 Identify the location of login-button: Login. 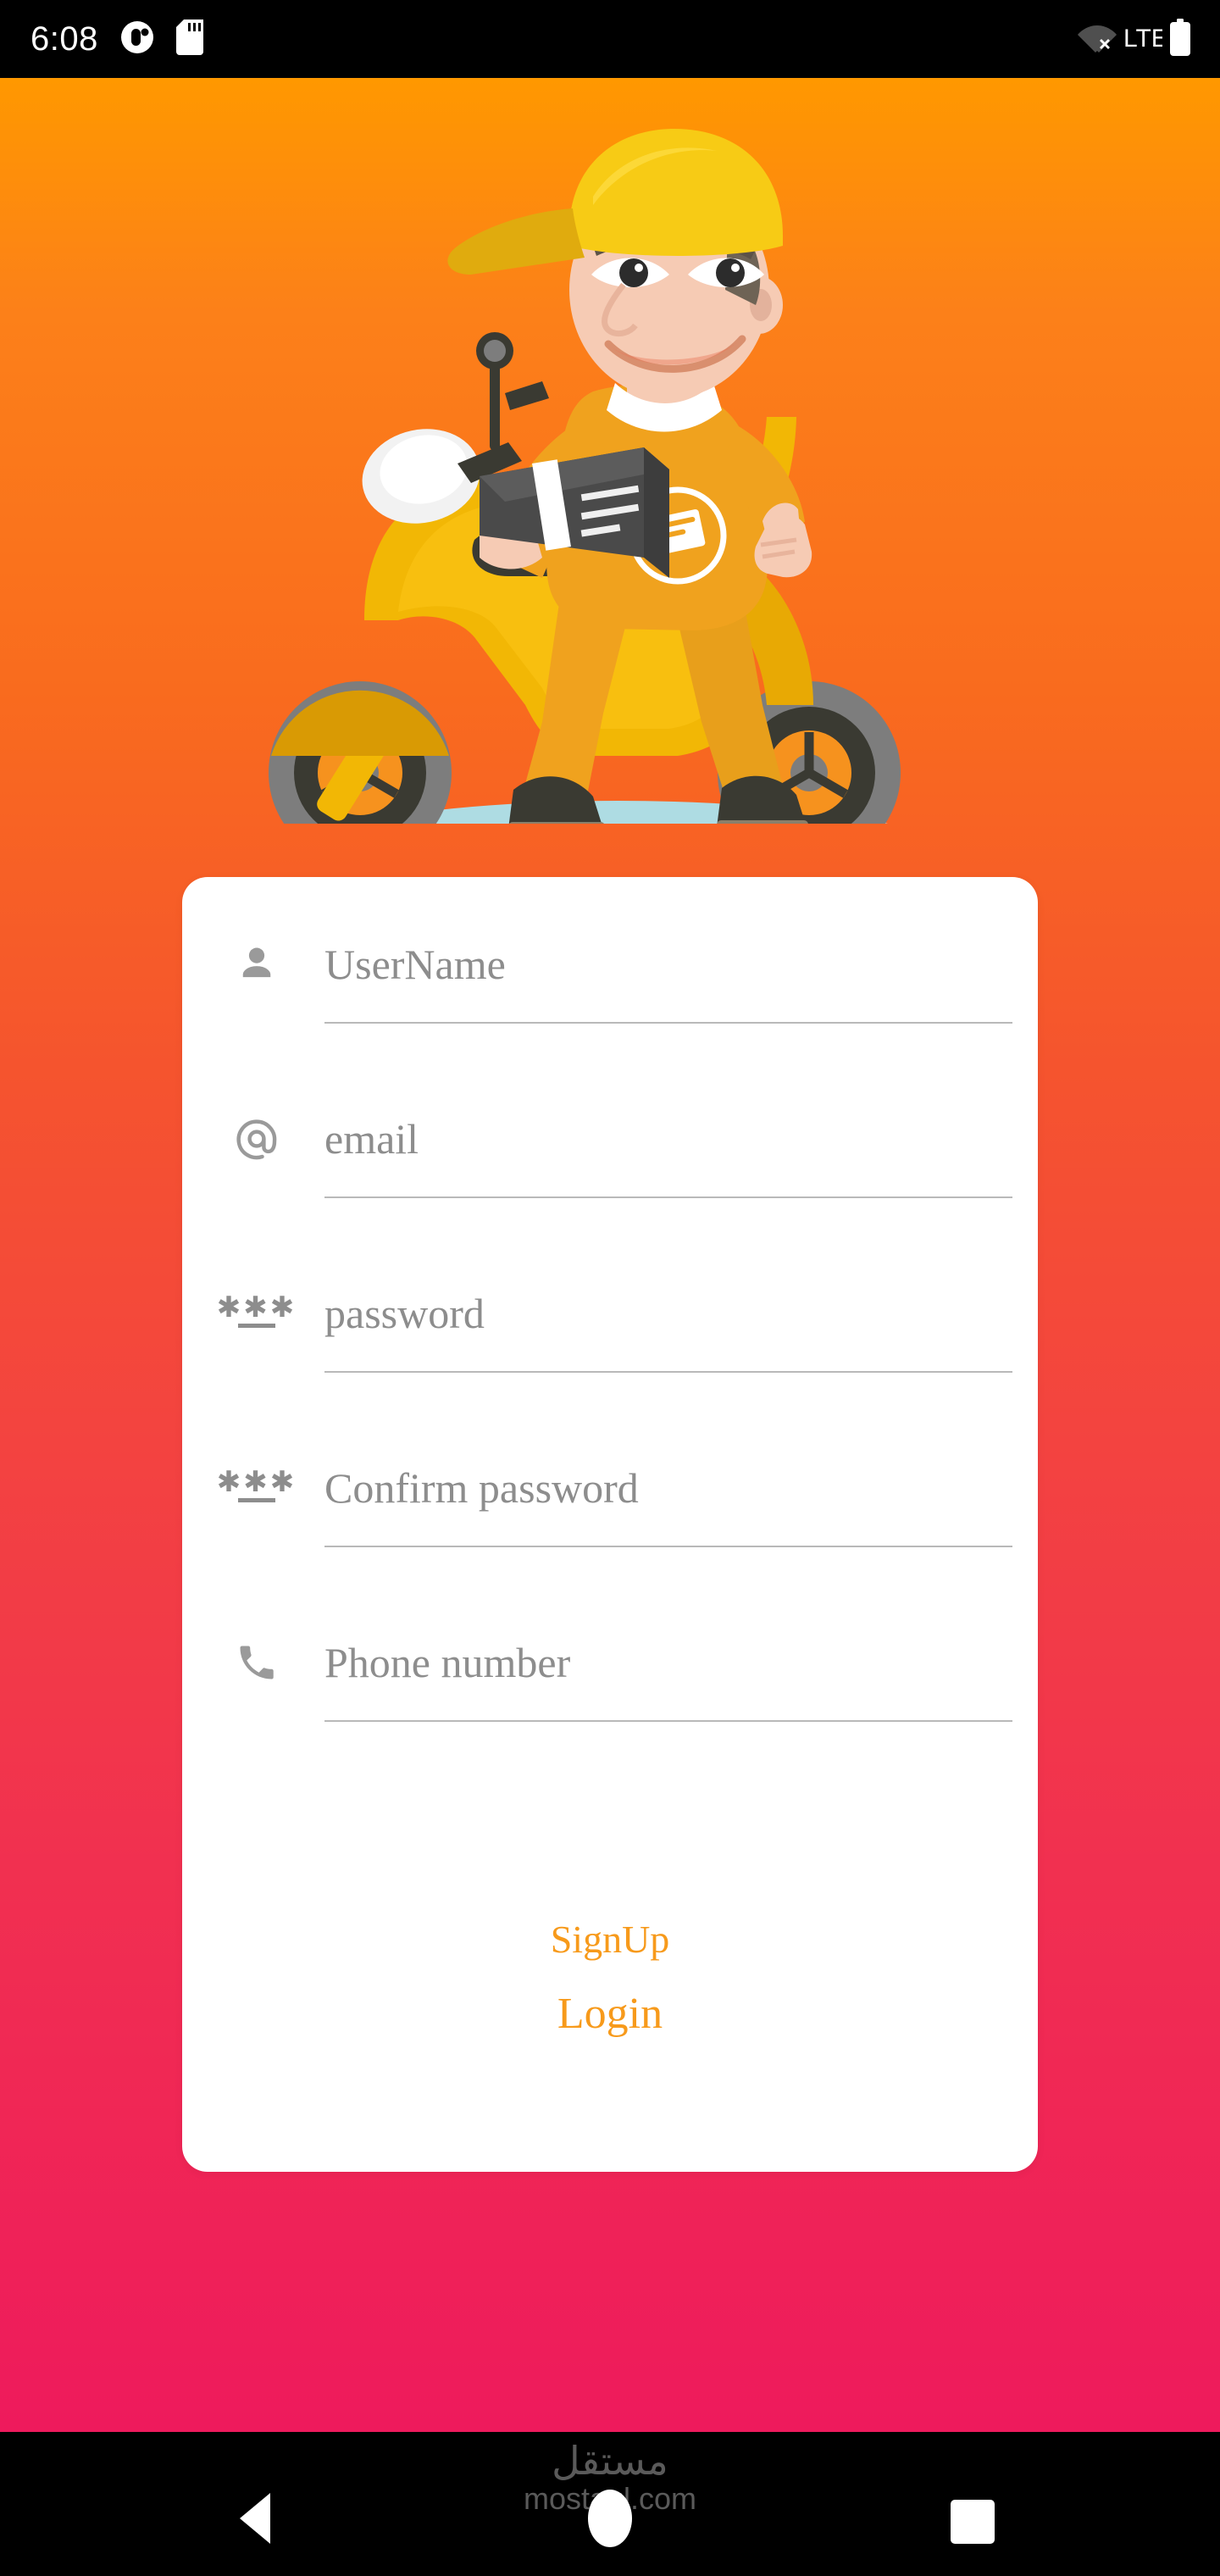
(610, 2014).